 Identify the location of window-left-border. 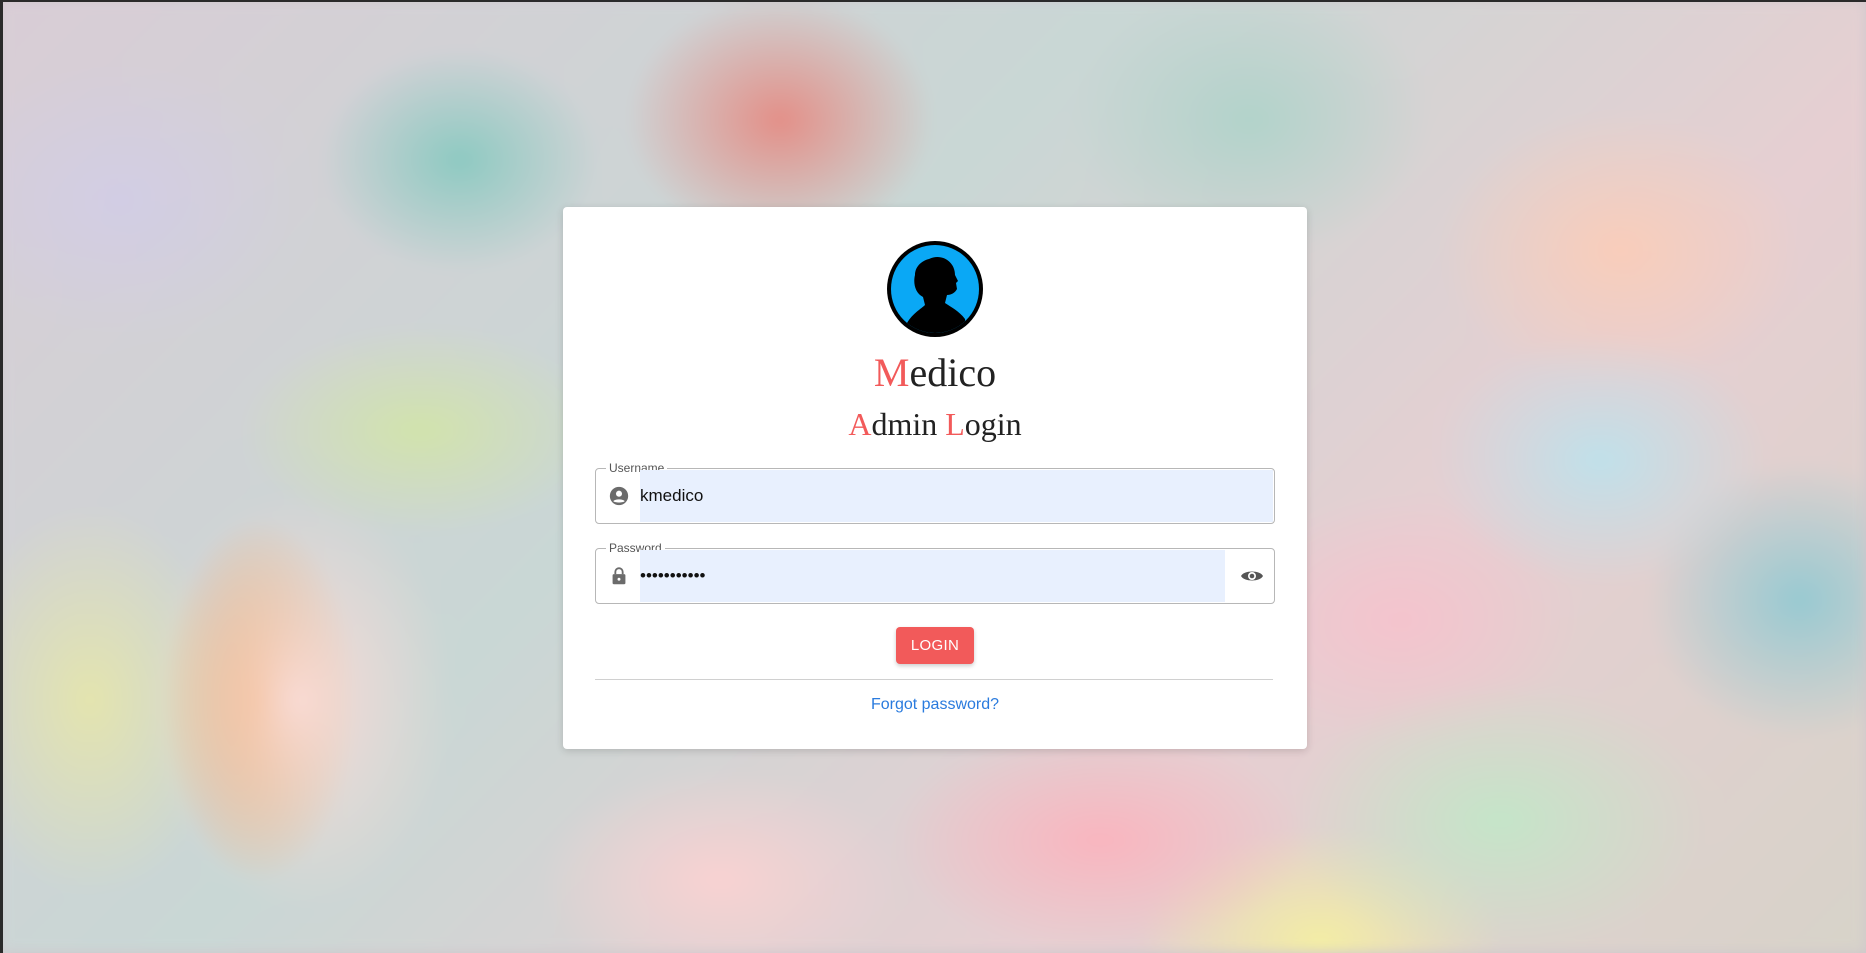
(1, 476).